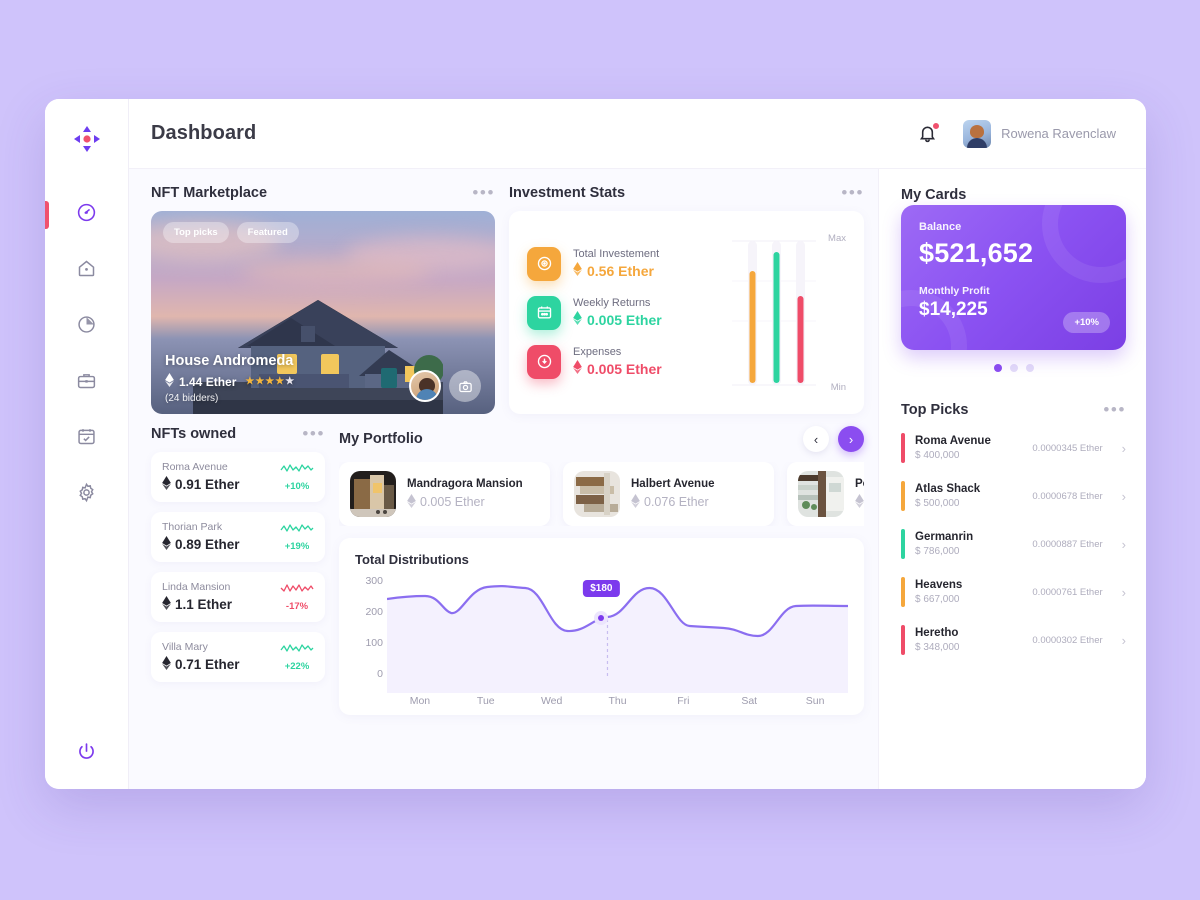  I want to click on portfolio-header: My Portfolio ‹ ›, so click(601, 439).